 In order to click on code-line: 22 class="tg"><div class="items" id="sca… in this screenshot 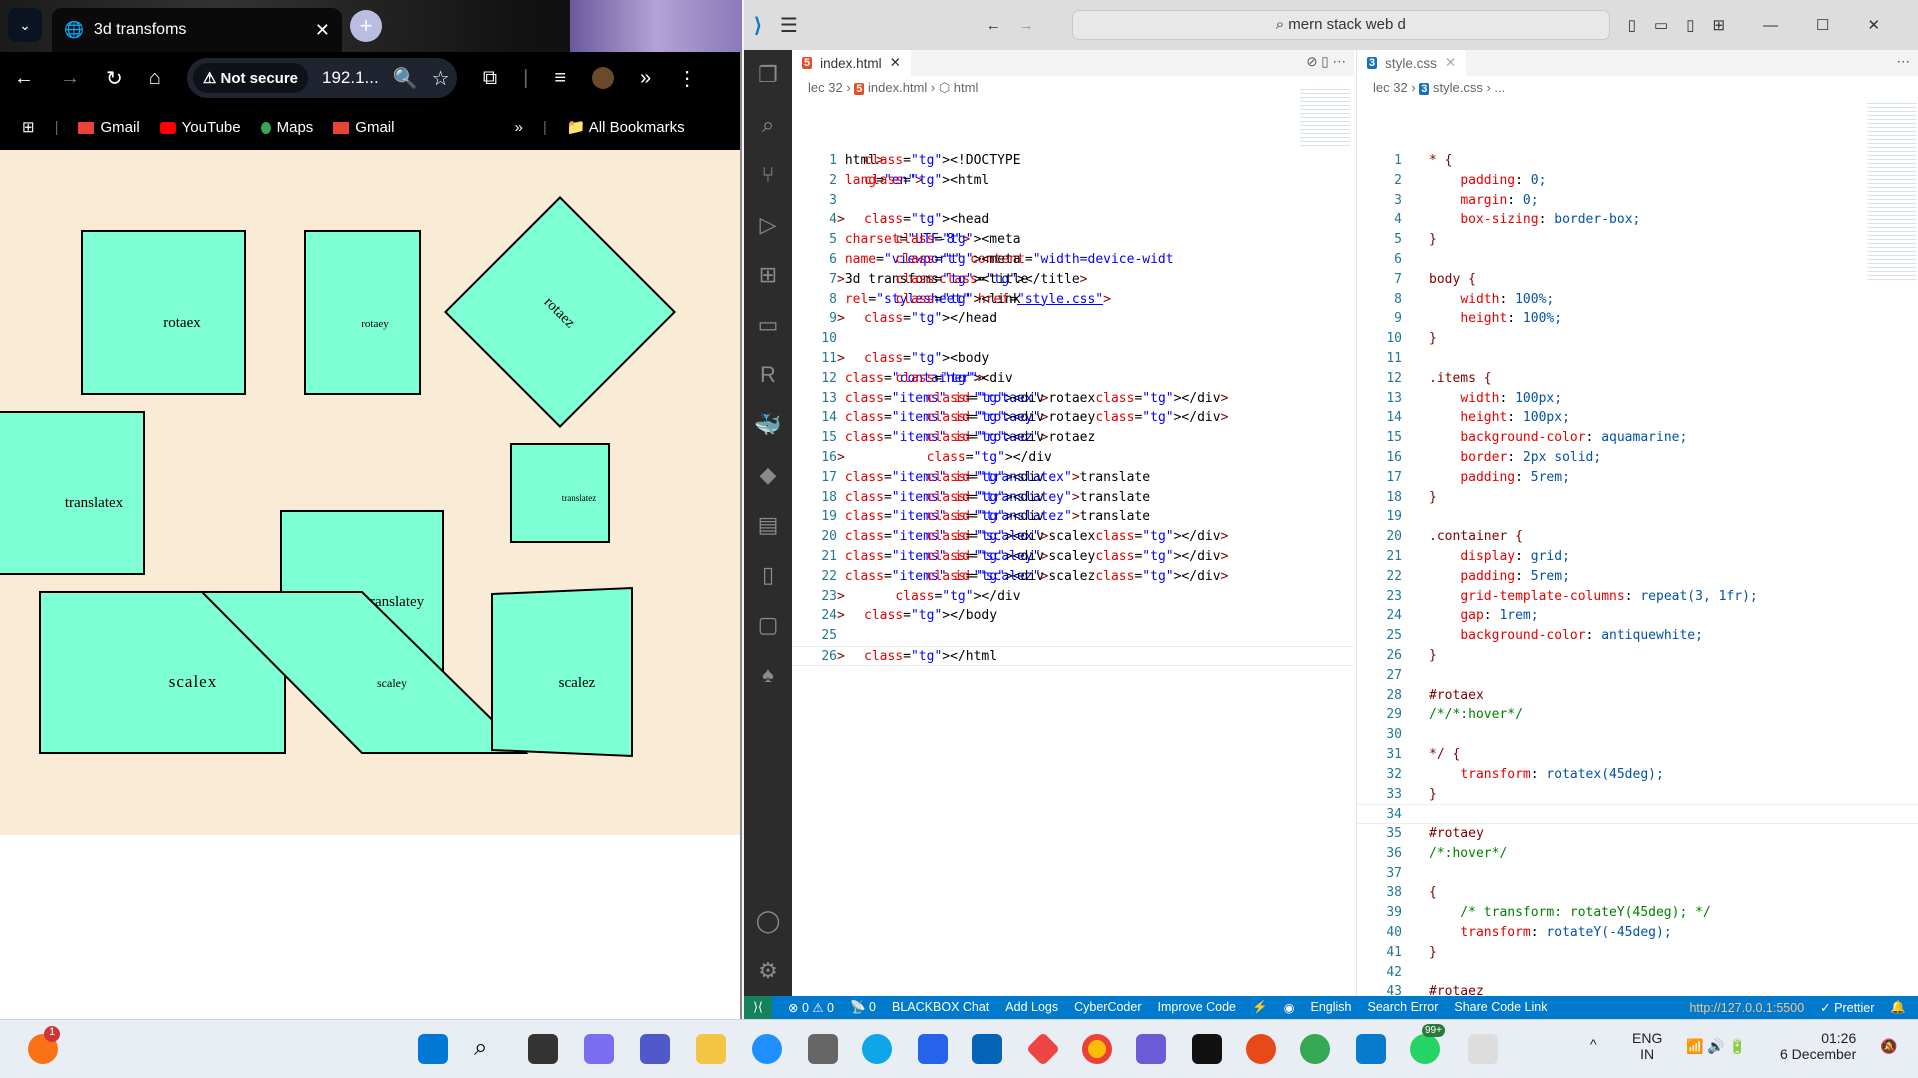, I will do `click(1073, 577)`.